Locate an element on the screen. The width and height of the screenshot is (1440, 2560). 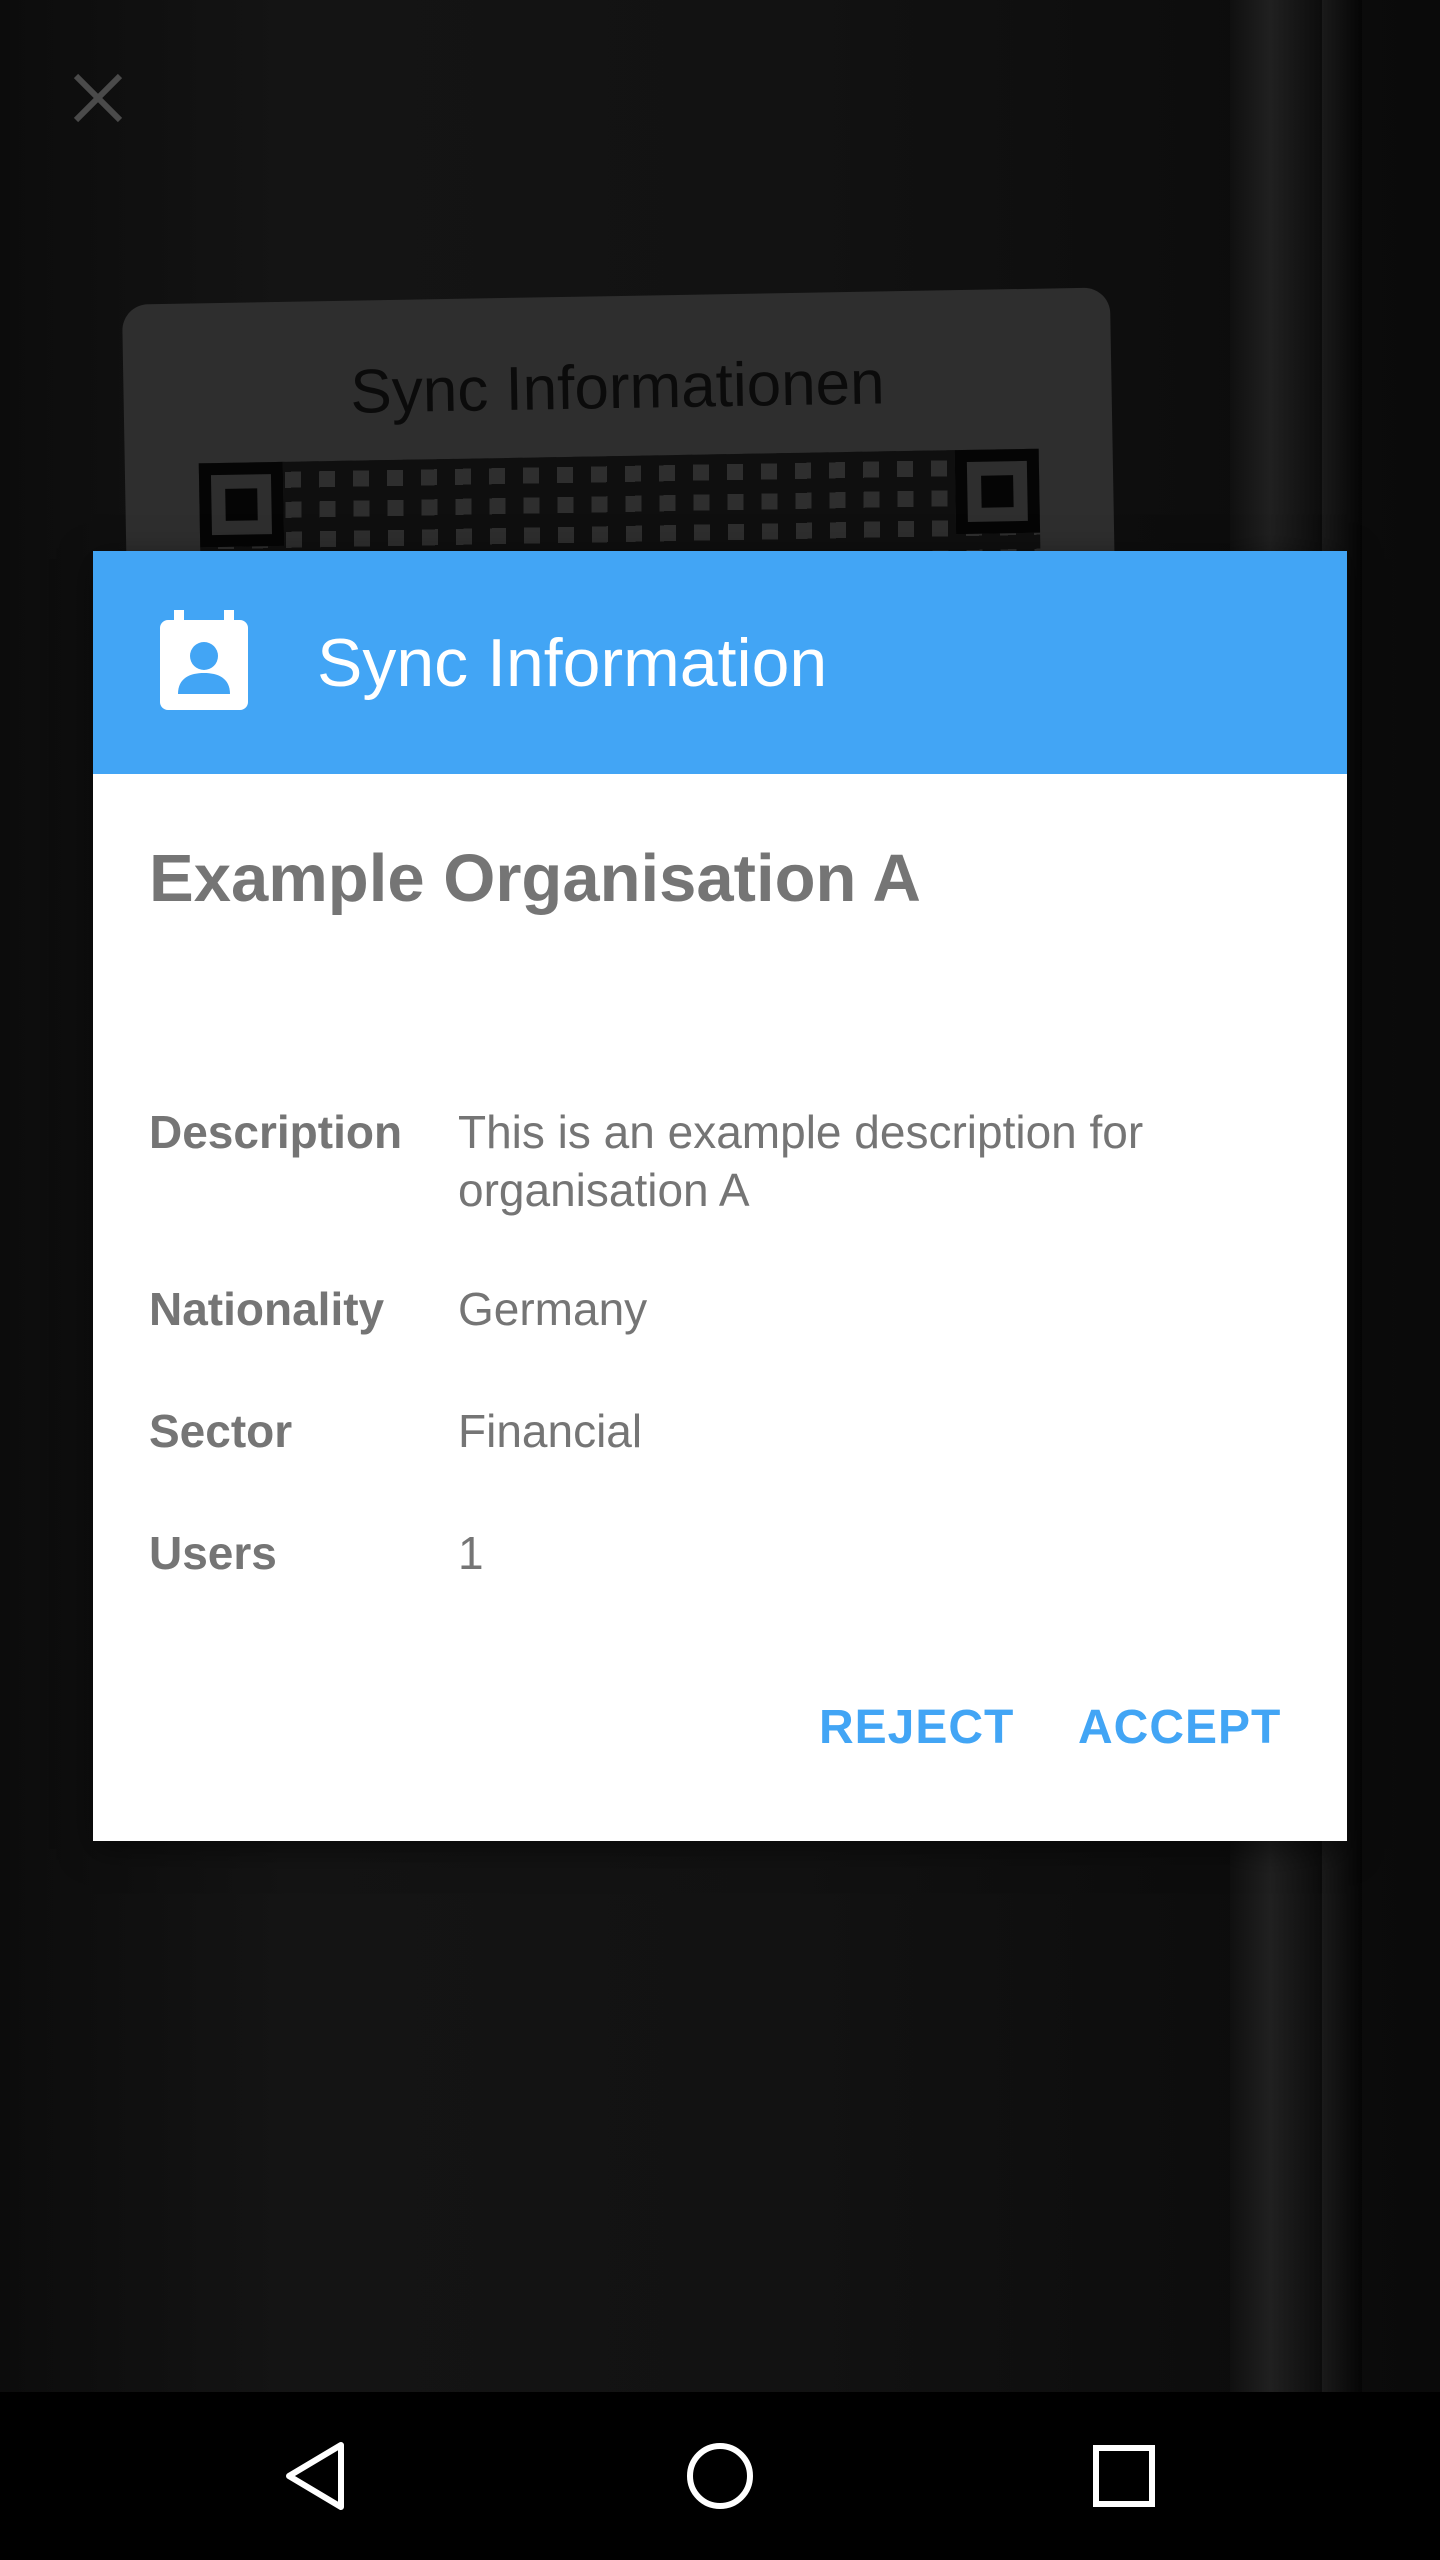
dialog-header: Sync Information is located at coordinates (720, 662).